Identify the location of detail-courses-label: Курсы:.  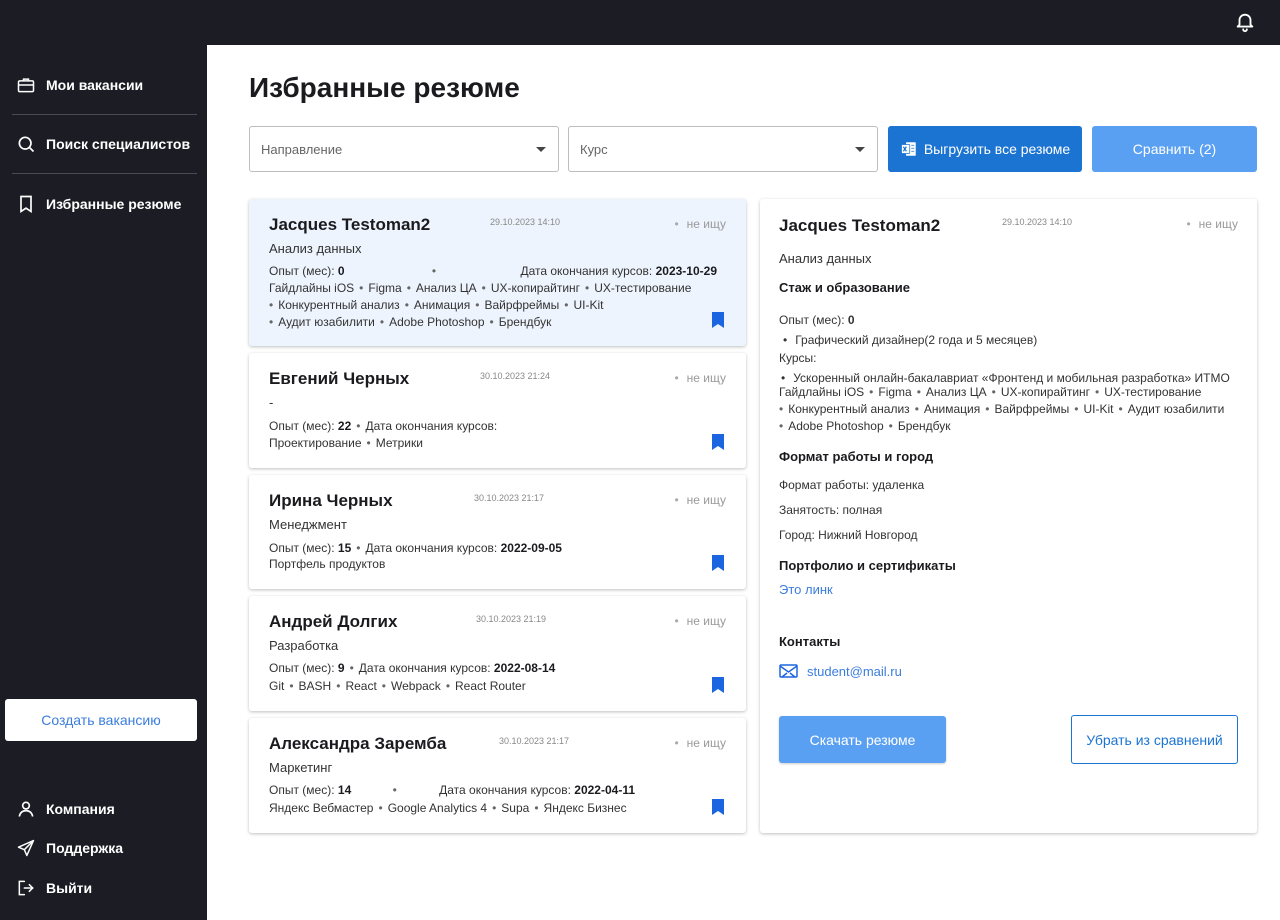
(798, 358).